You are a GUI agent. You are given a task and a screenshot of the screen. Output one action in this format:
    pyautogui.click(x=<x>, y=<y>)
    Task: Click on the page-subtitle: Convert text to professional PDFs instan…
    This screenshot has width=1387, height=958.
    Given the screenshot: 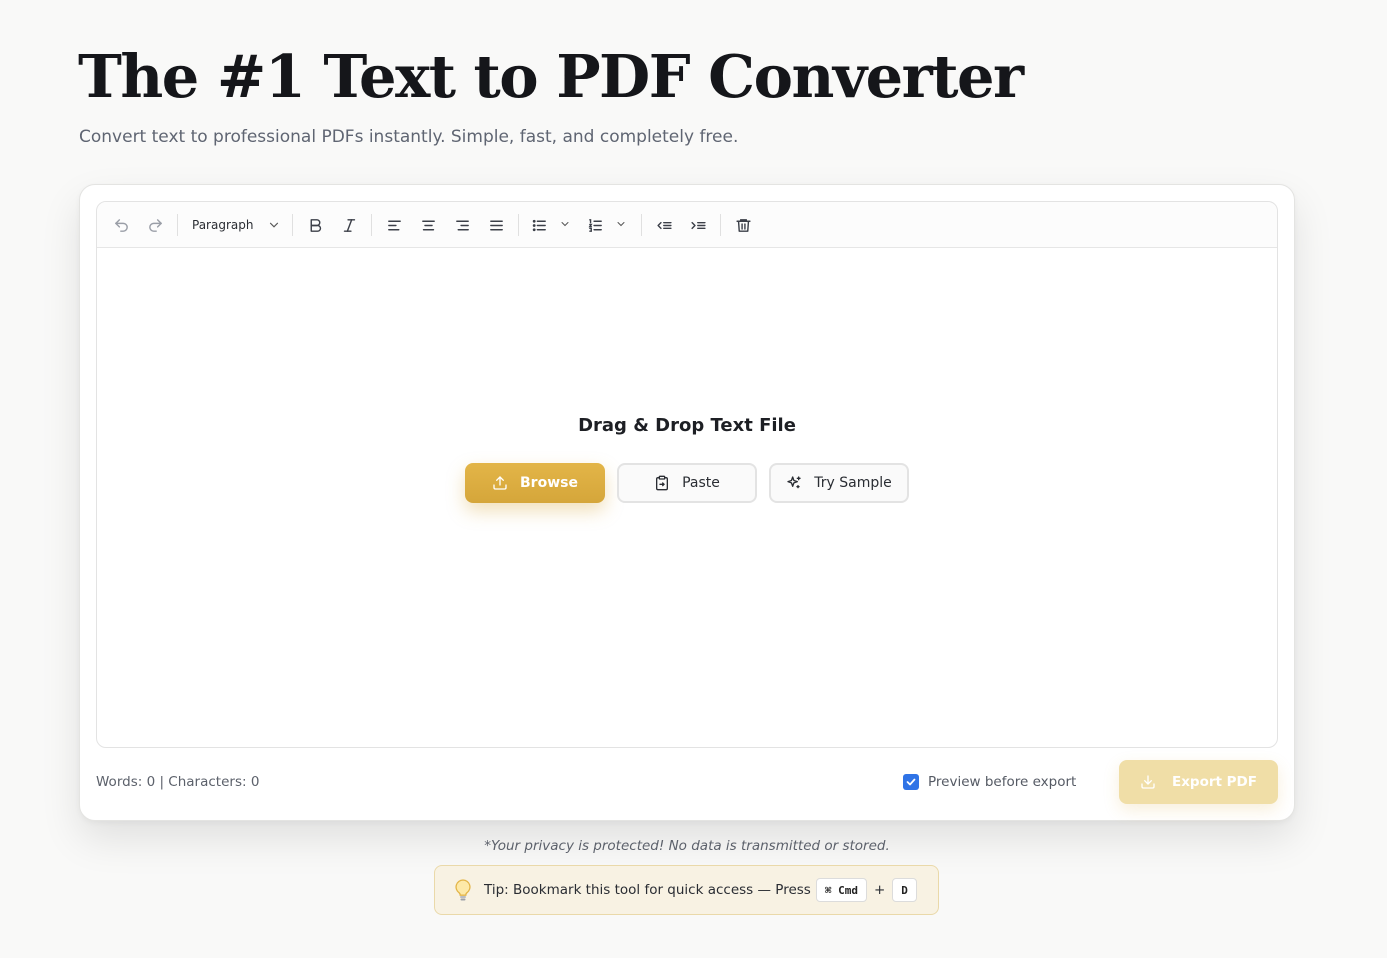 What is the action you would take?
    pyautogui.click(x=409, y=137)
    